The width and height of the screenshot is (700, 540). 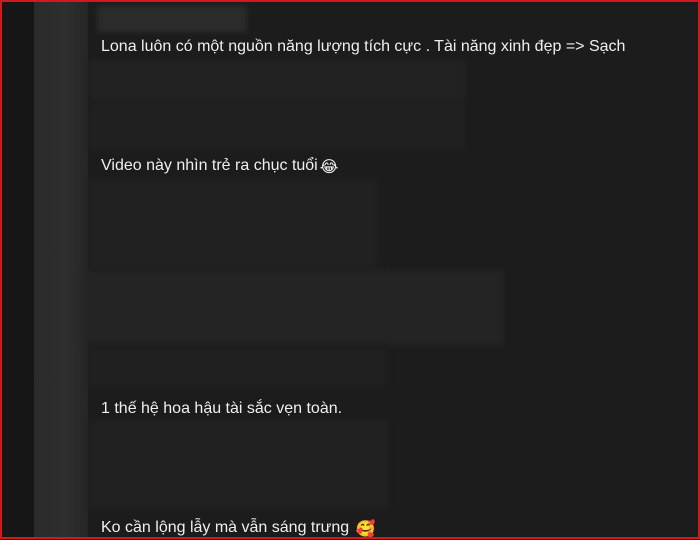 I want to click on smiling-hearts-emoji-icon: 🥰, so click(x=365, y=529).